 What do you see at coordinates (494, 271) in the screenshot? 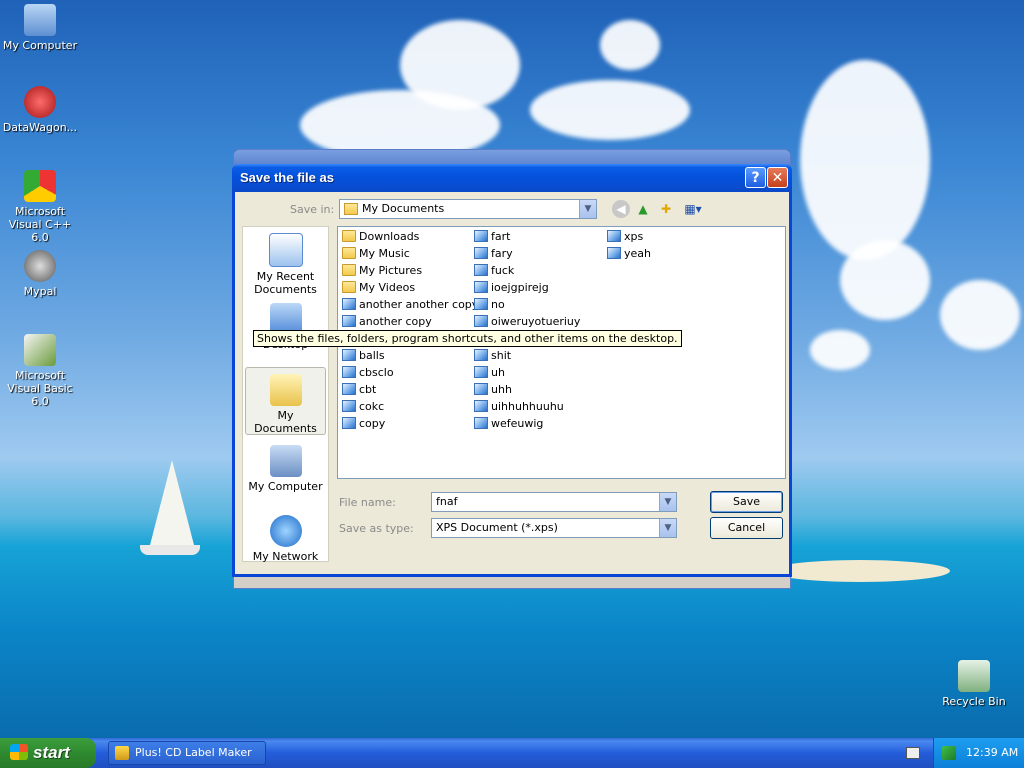
I see `file-item: fuck` at bounding box center [494, 271].